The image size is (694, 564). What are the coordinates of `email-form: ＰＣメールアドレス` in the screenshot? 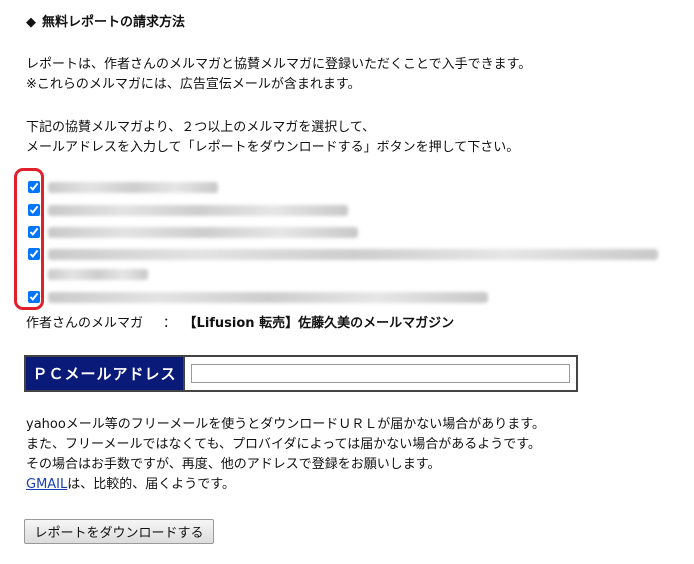 It's located at (301, 373).